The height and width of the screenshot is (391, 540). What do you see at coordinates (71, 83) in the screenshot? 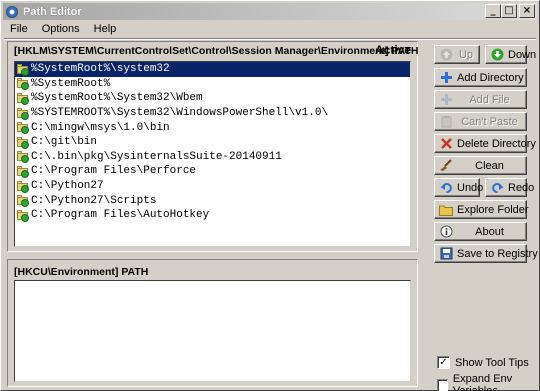
I see `list-item-label: %SystemRoot%` at bounding box center [71, 83].